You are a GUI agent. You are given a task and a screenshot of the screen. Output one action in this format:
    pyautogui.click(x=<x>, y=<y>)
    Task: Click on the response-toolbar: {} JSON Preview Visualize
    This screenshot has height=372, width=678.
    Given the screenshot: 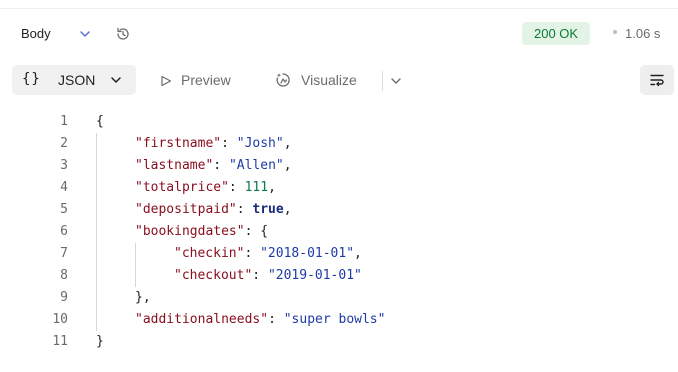 What is the action you would take?
    pyautogui.click(x=339, y=80)
    